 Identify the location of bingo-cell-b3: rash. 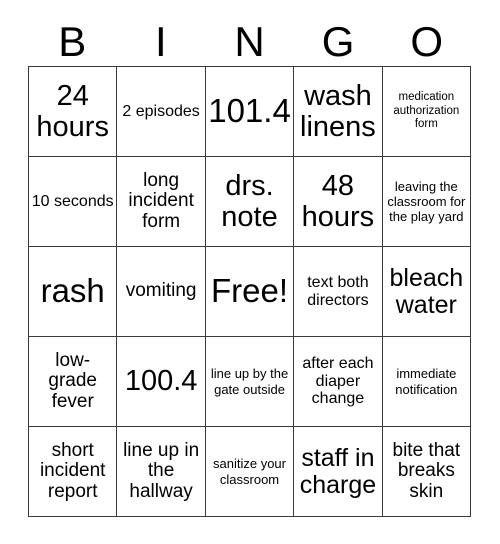
(73, 292).